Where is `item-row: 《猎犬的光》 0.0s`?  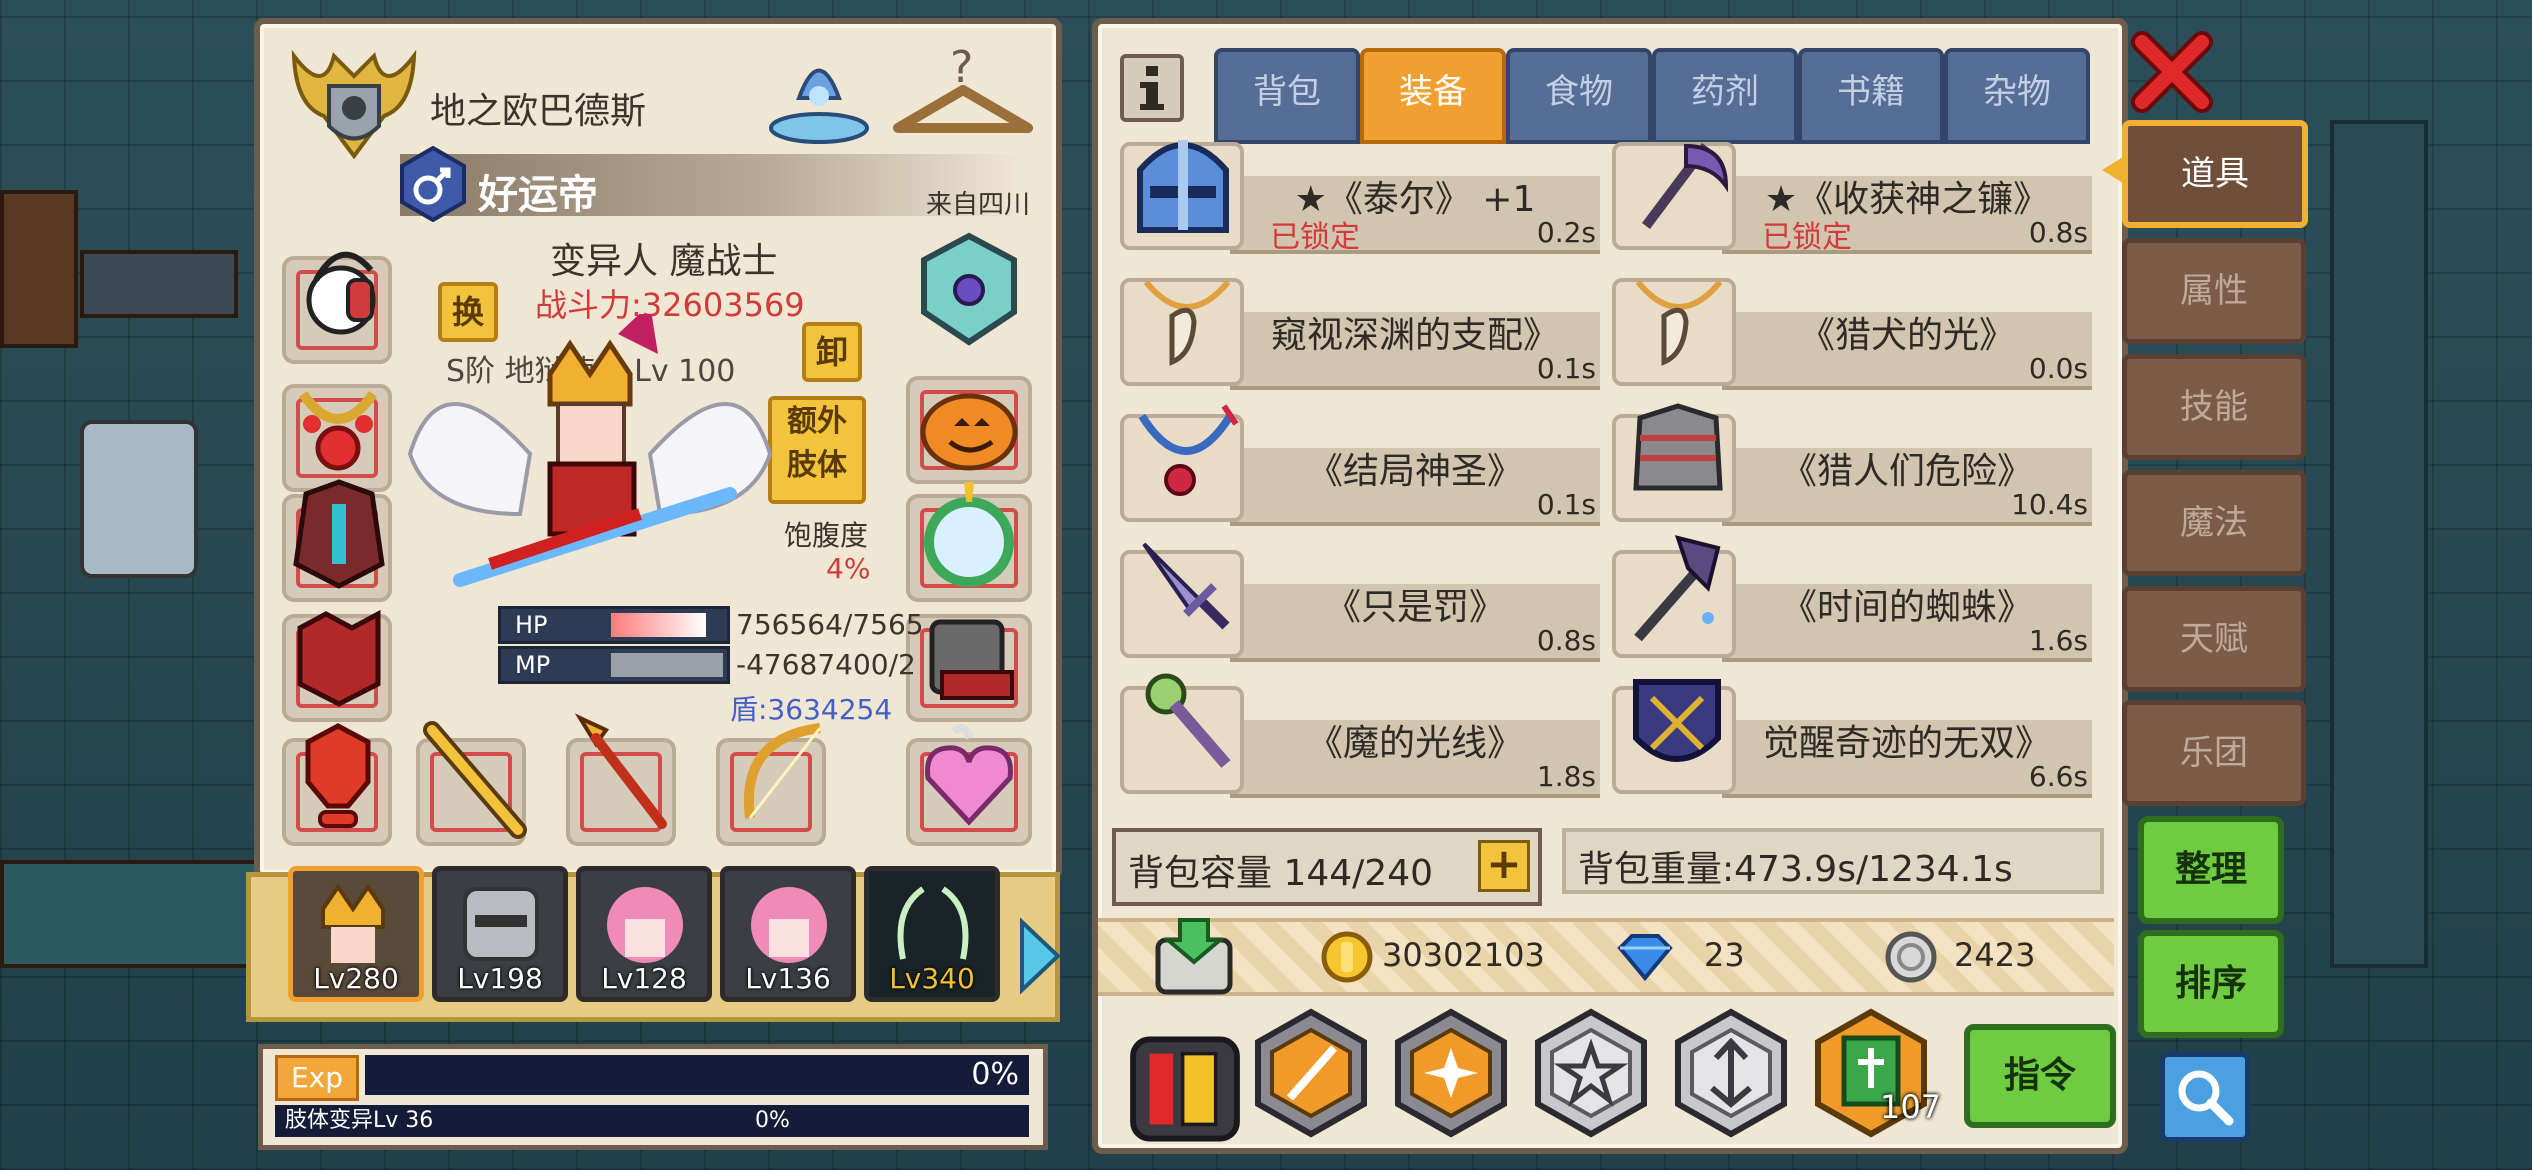 item-row: 《猎犬的光》 0.0s is located at coordinates (1854, 330).